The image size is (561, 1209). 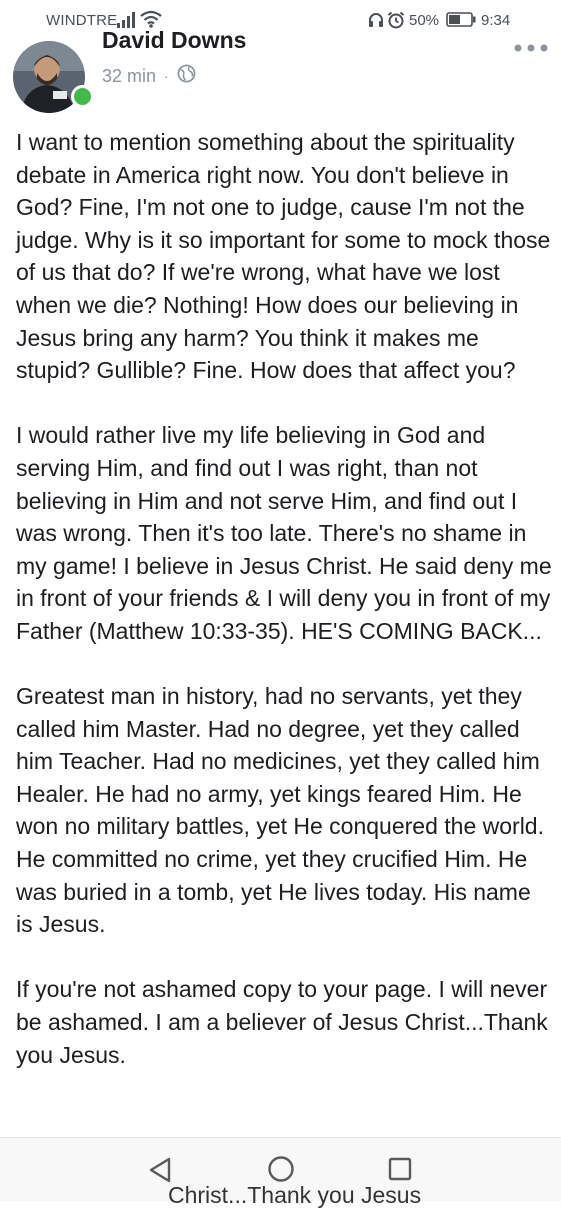 I want to click on author-name: David Downs, so click(x=174, y=38).